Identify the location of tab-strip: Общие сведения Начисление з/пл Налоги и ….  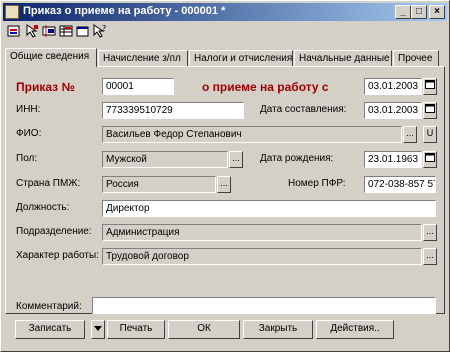
(225, 57).